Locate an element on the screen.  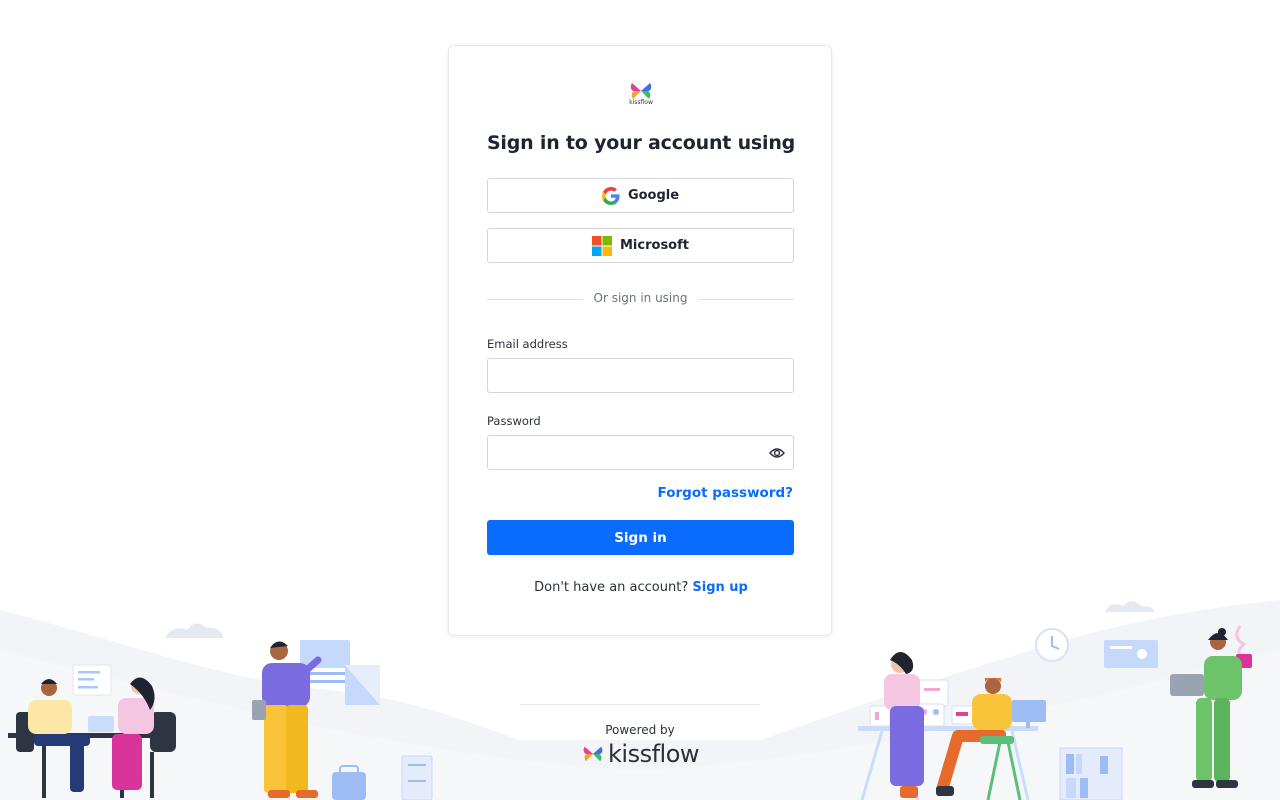
google-icon is located at coordinates (610, 195).